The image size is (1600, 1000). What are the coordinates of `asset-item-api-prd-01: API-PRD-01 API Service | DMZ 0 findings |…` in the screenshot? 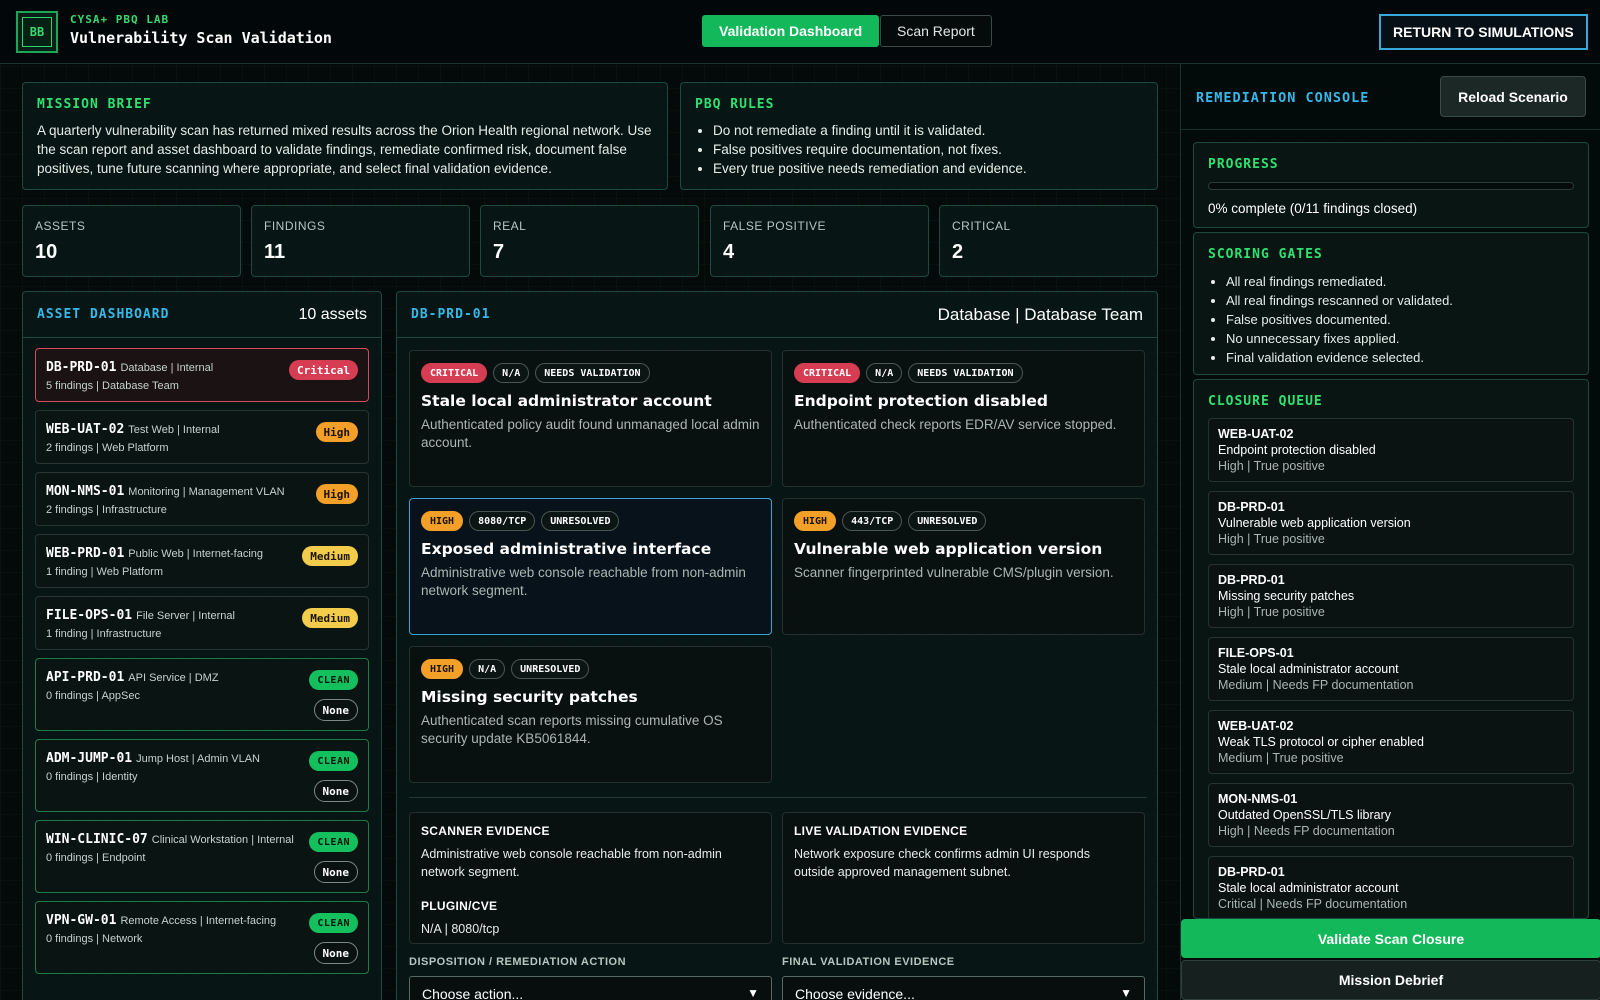 It's located at (202, 694).